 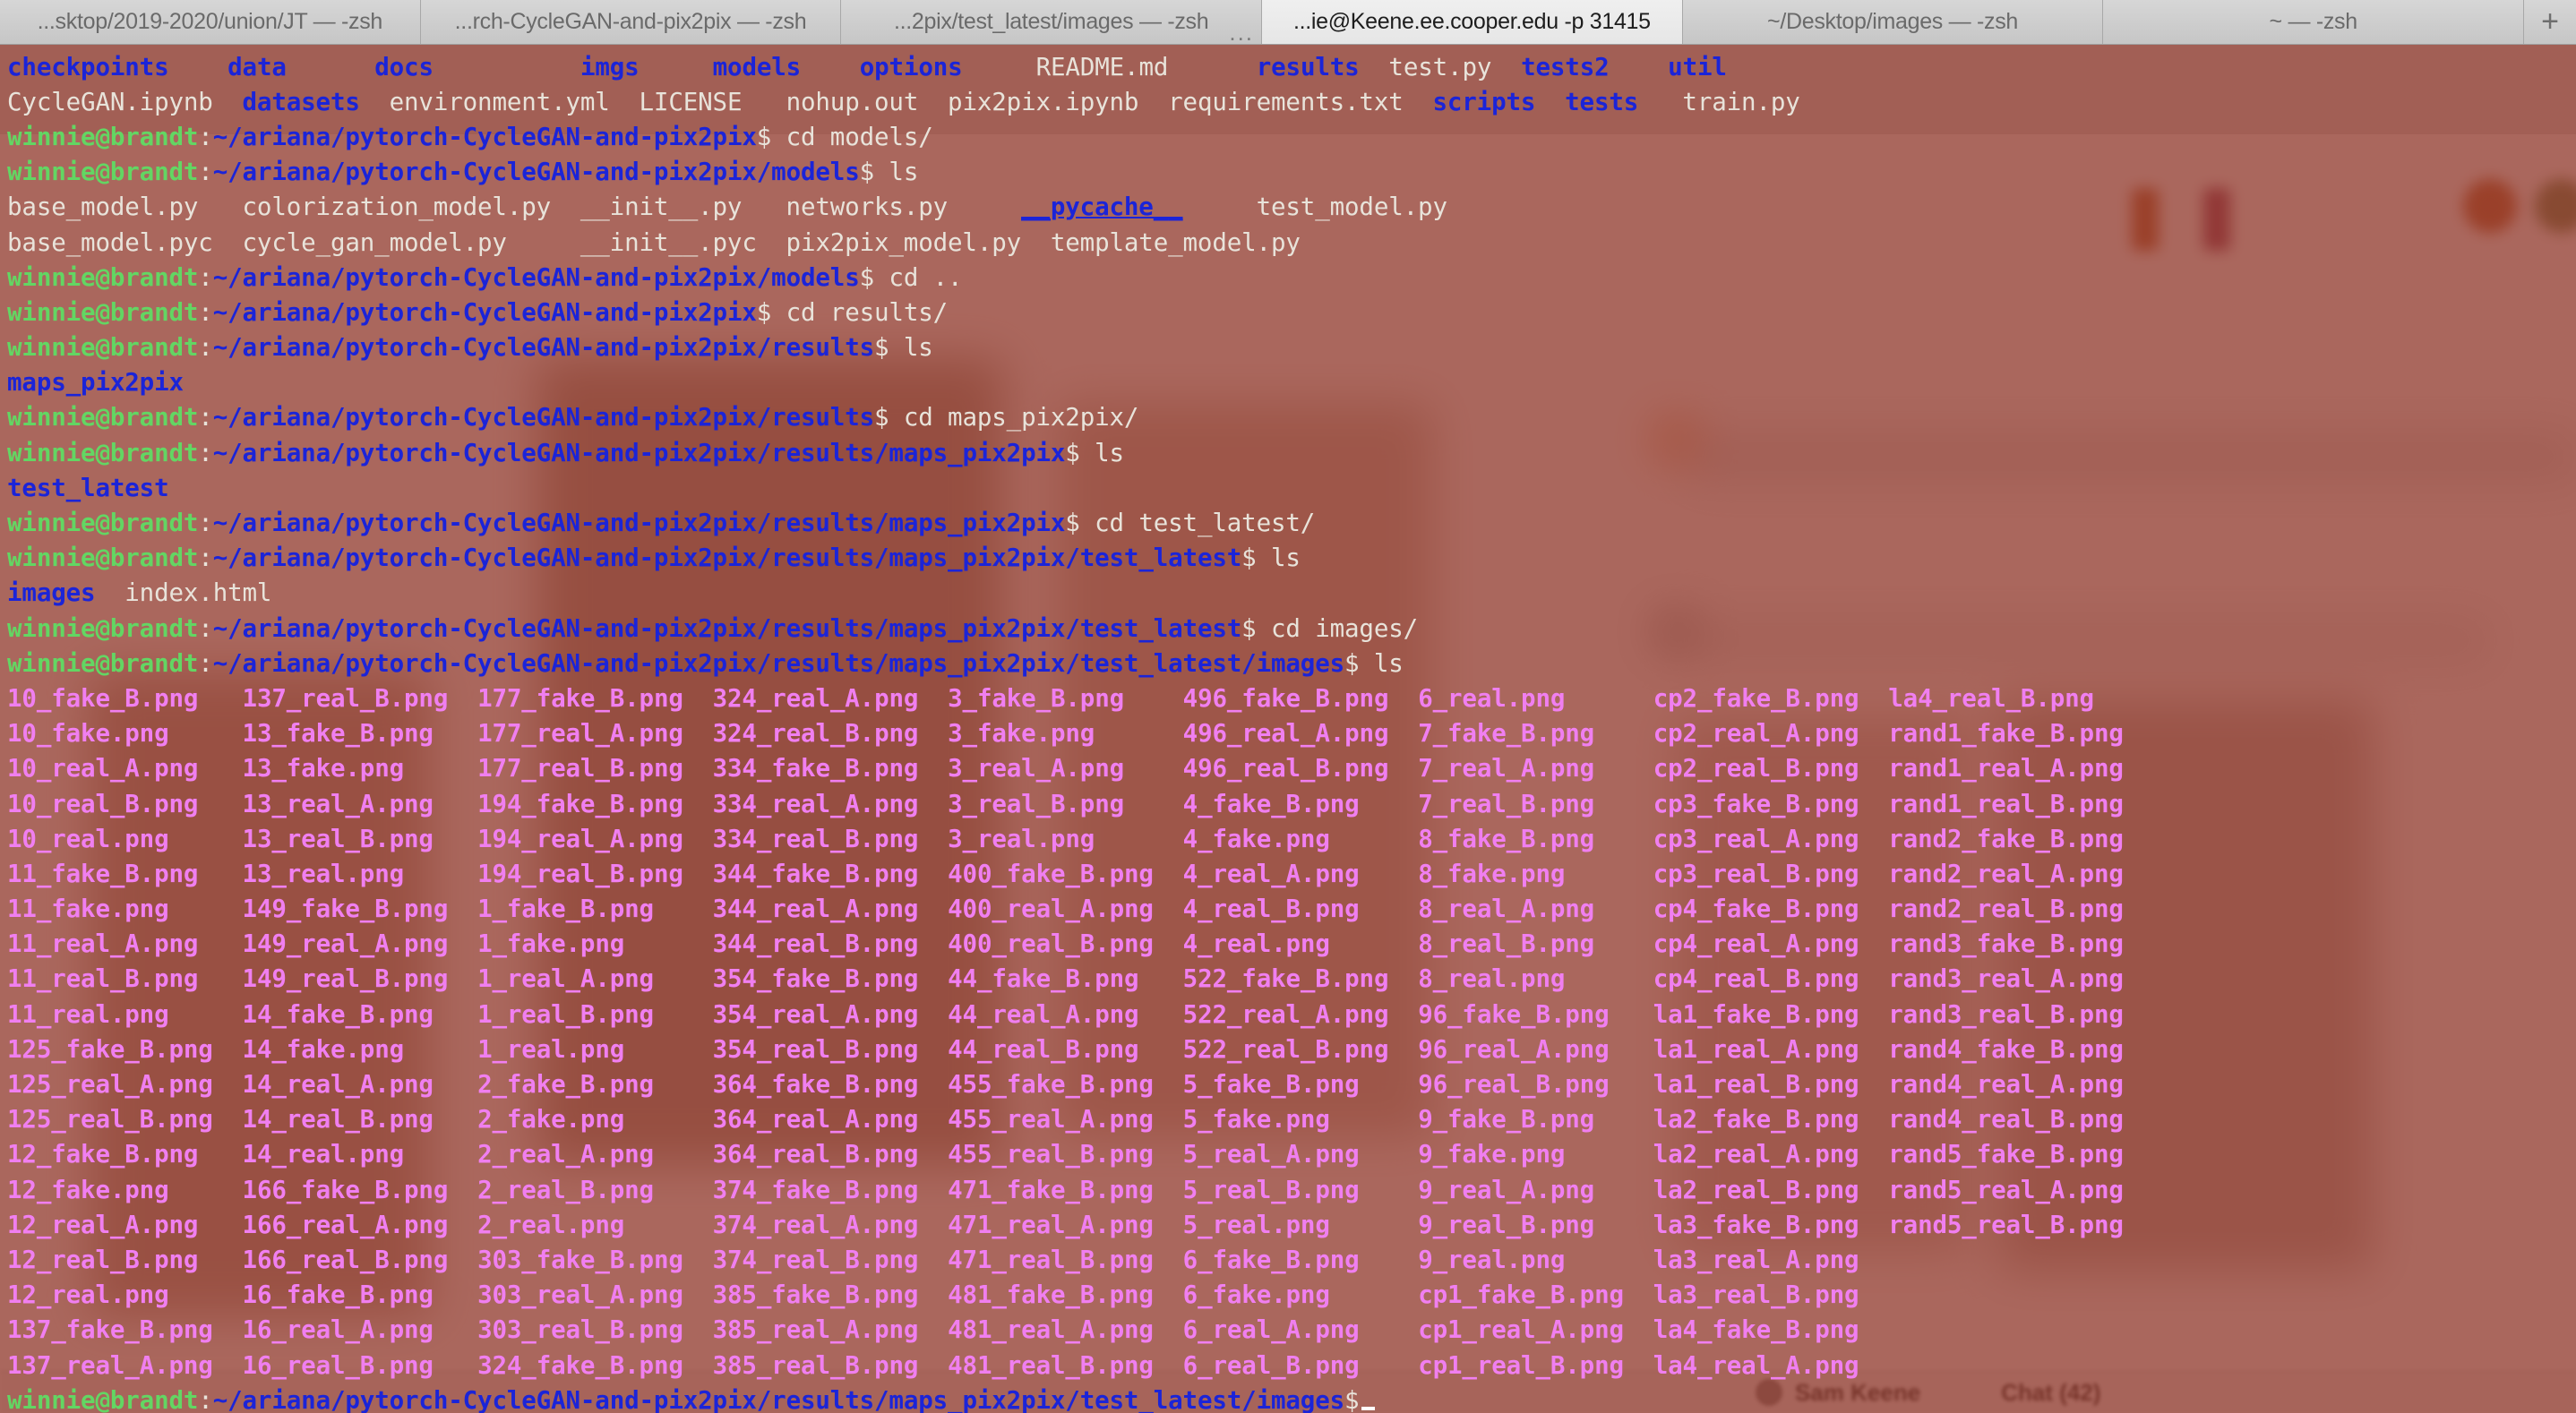 What do you see at coordinates (110, 1084) in the screenshot?
I see `file-name: 125_real_A.png` at bounding box center [110, 1084].